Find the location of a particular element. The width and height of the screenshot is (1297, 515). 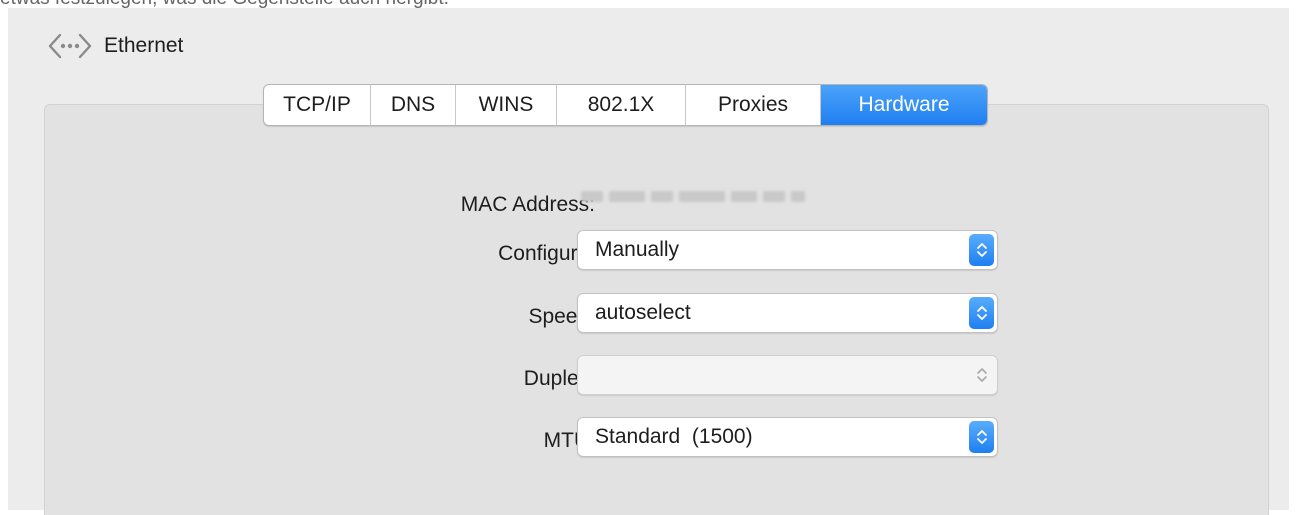

configure-value: Manually is located at coordinates (637, 249).